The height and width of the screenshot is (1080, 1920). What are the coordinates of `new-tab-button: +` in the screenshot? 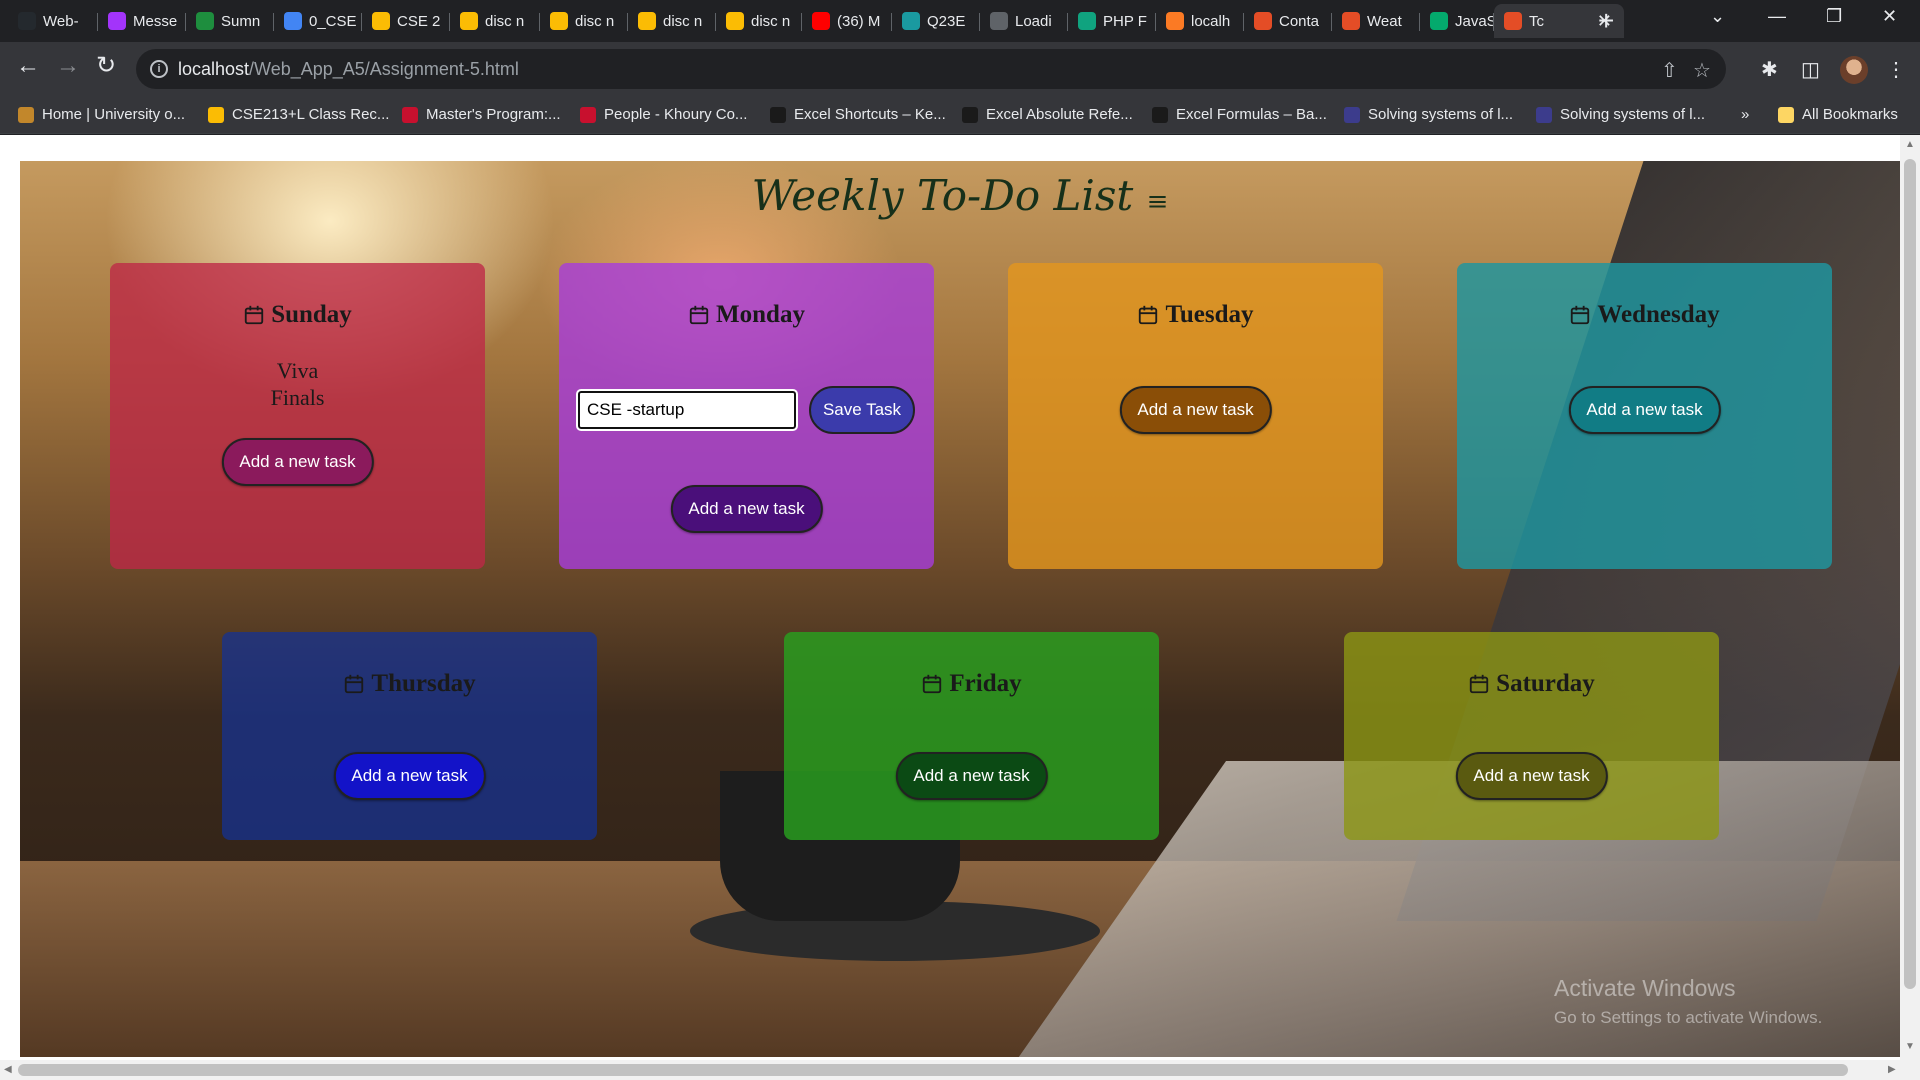 It's located at (1606, 21).